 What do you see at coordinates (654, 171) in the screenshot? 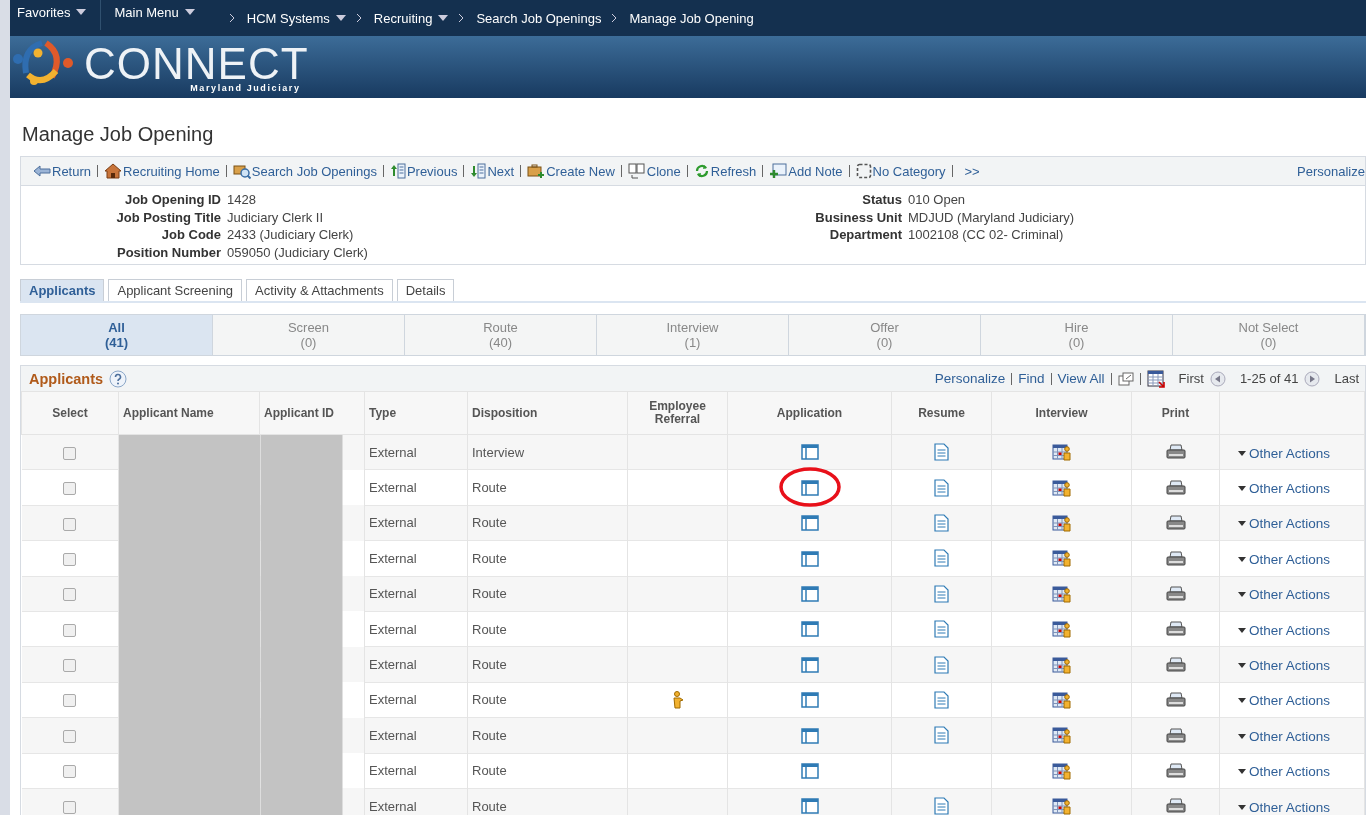
I see `toolbar-link: Clone` at bounding box center [654, 171].